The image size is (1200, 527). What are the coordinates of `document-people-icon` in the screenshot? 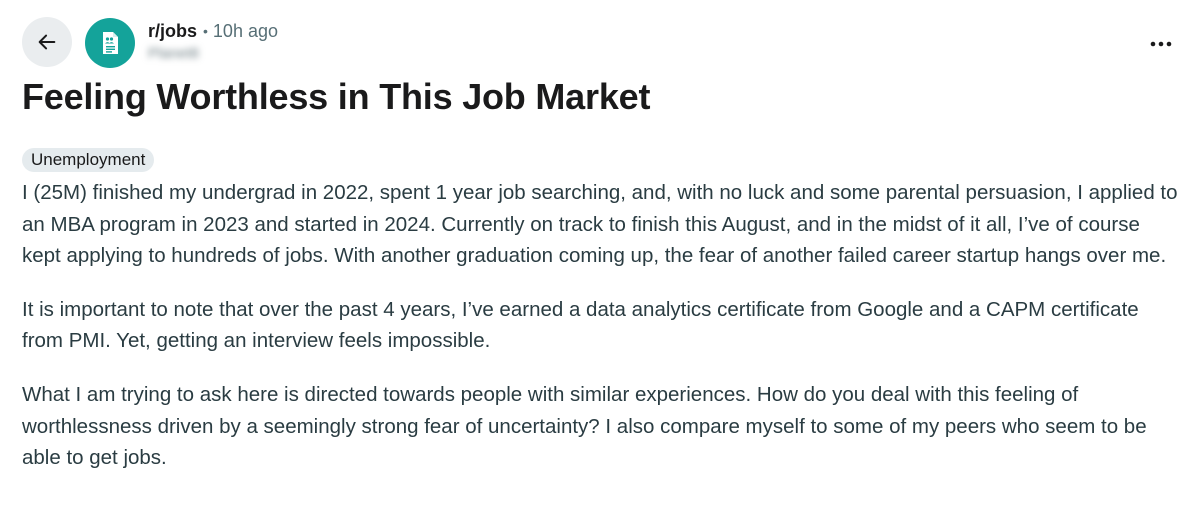 It's located at (110, 43).